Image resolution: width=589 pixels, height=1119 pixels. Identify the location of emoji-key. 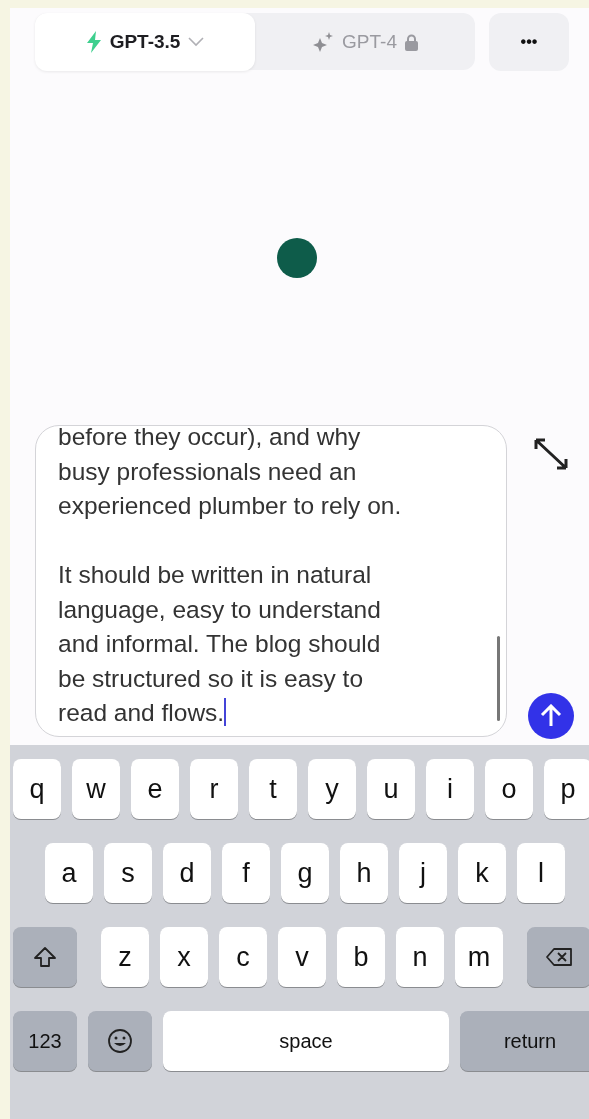
(120, 1041).